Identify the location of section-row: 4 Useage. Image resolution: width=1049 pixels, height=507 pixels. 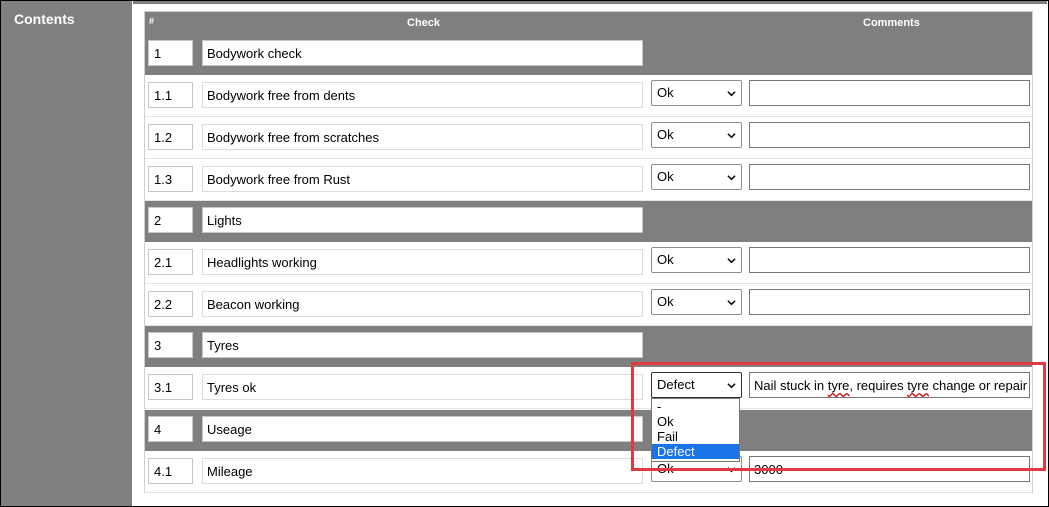
(588, 430).